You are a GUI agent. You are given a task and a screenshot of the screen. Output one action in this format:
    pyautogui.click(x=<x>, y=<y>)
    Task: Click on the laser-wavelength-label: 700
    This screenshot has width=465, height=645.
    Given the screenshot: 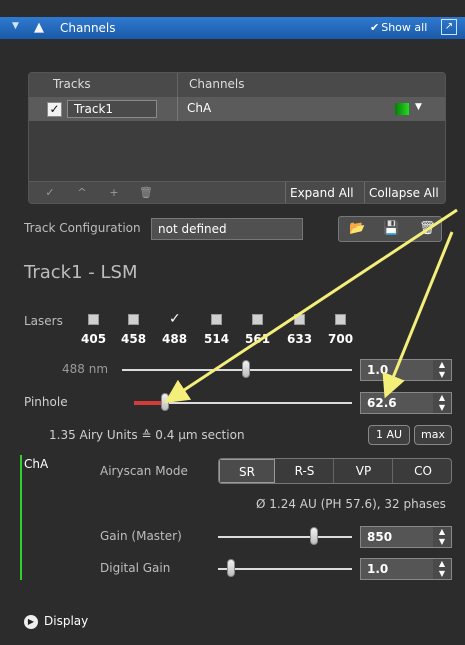 What is the action you would take?
    pyautogui.click(x=341, y=339)
    